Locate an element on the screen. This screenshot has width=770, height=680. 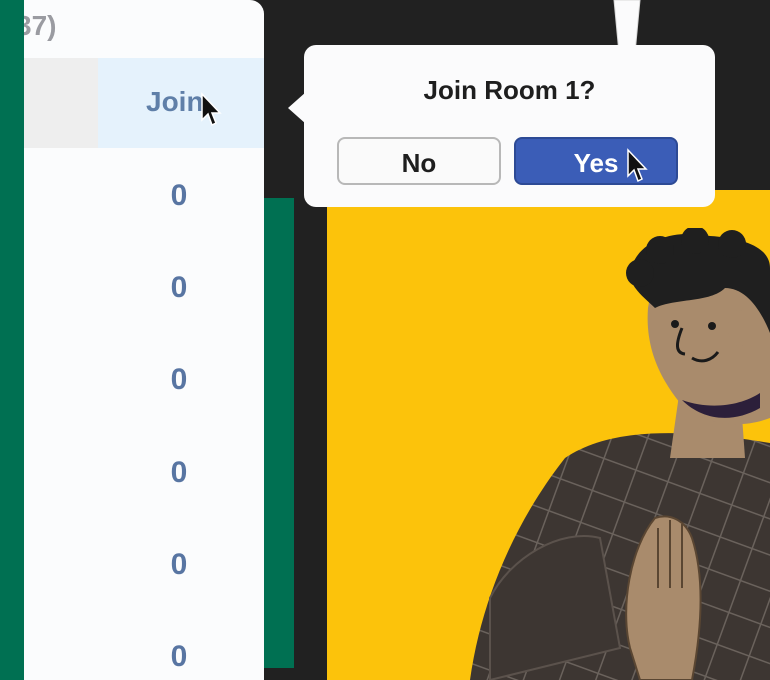
join-column-label: Join is located at coordinates (175, 101).